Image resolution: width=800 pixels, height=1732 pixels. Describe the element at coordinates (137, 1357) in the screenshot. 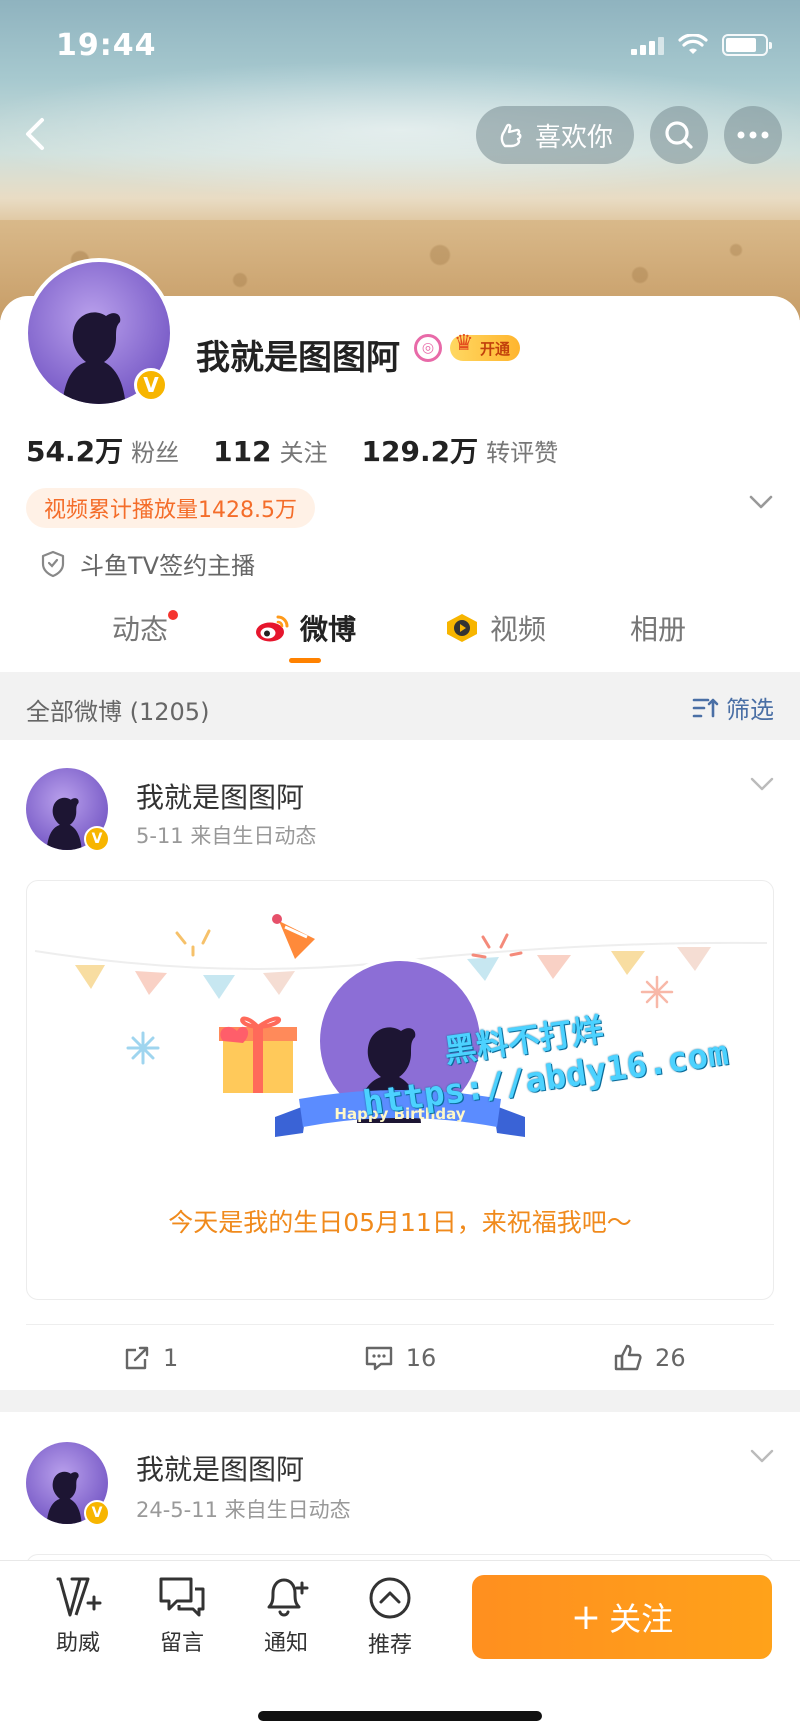

I see `repost-icon` at that location.